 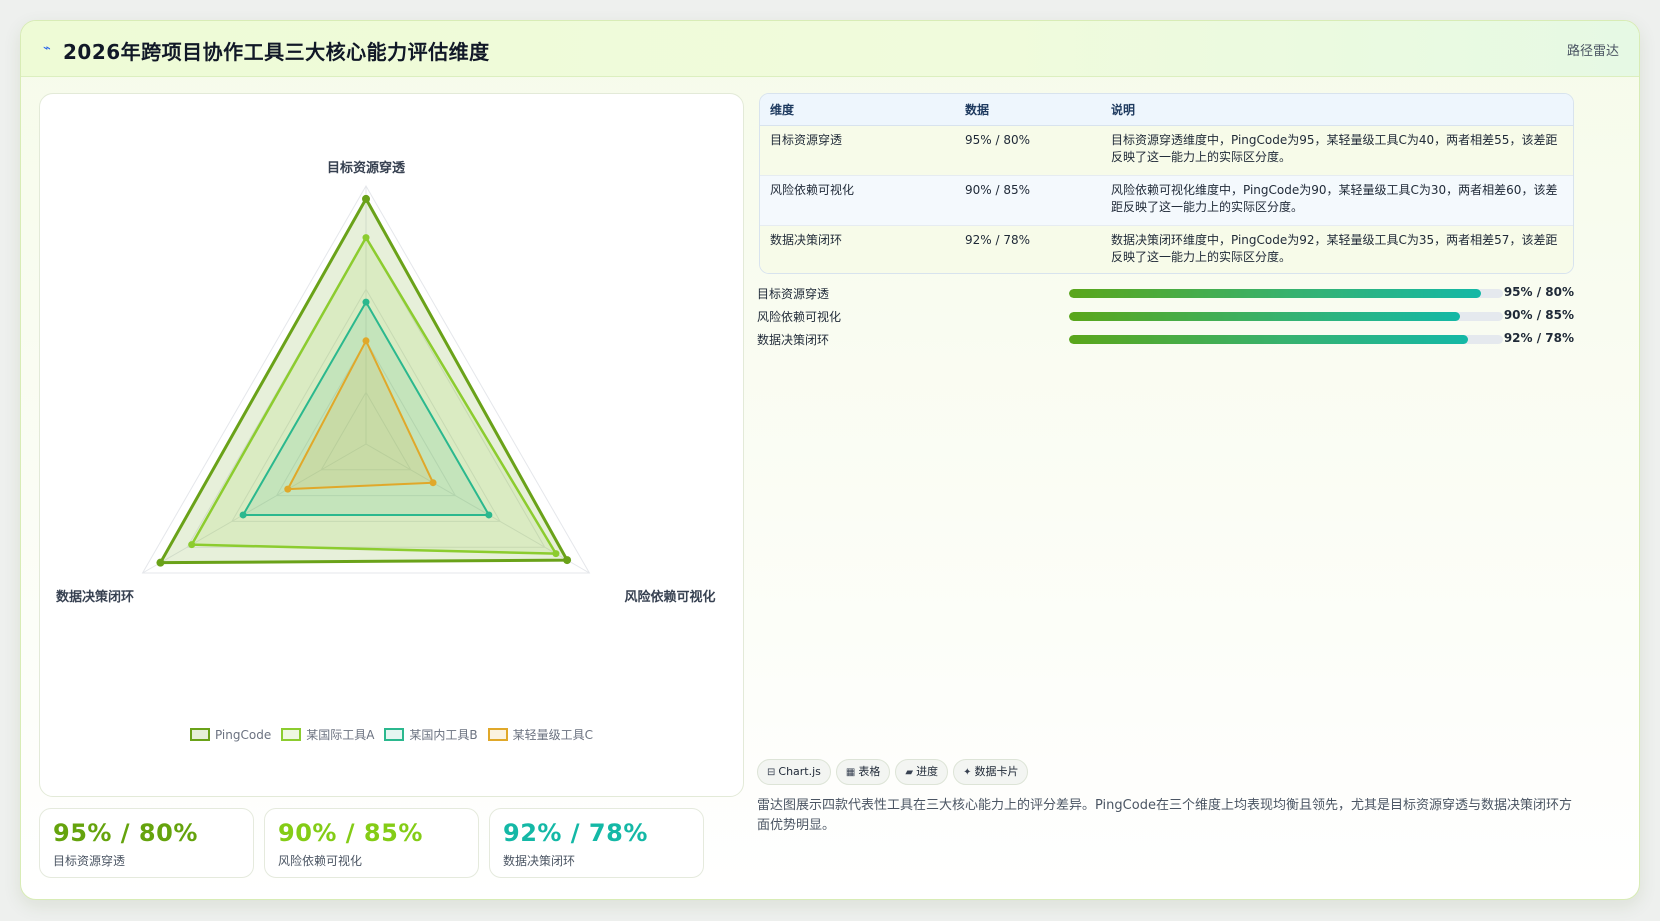 I want to click on chip-chartjs: ⊟ Chart.js, so click(x=794, y=772).